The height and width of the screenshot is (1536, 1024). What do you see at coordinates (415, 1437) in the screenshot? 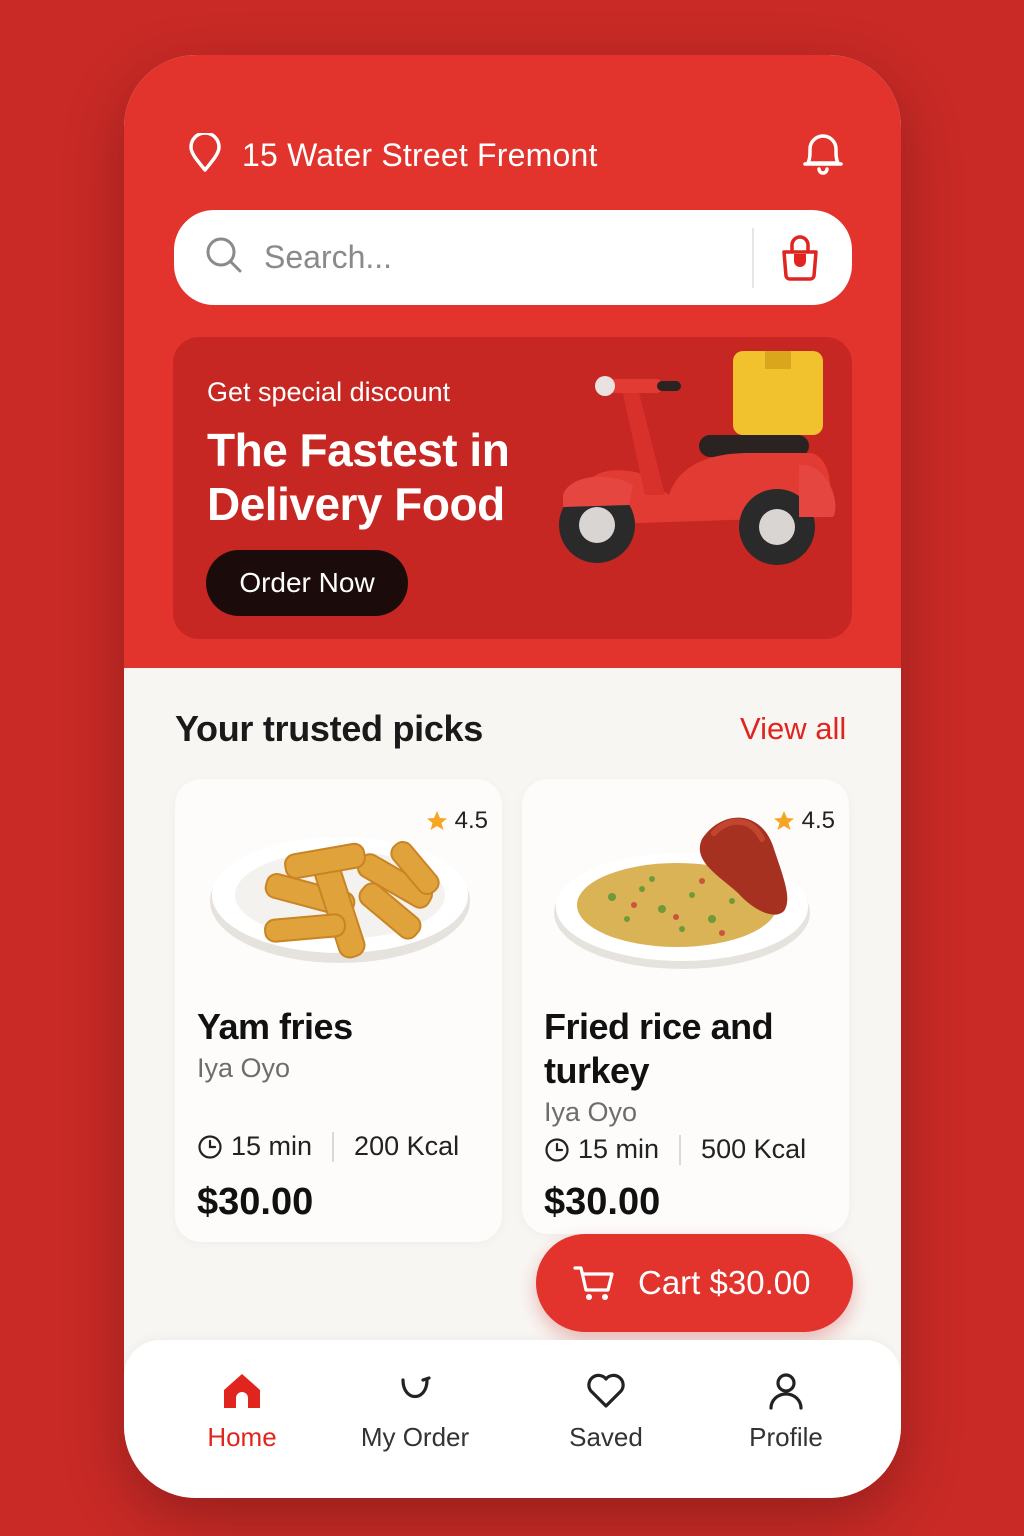
I see `nav-label: My Order` at bounding box center [415, 1437].